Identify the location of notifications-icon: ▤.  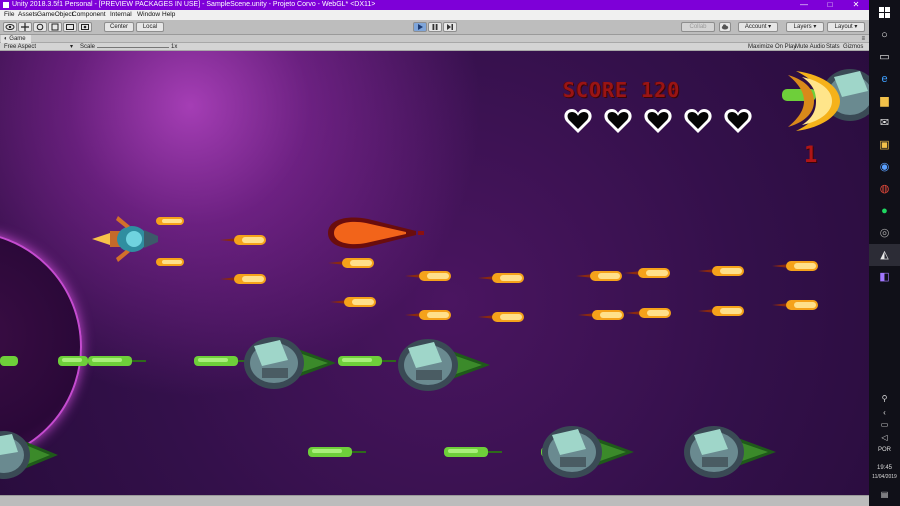
(884, 494).